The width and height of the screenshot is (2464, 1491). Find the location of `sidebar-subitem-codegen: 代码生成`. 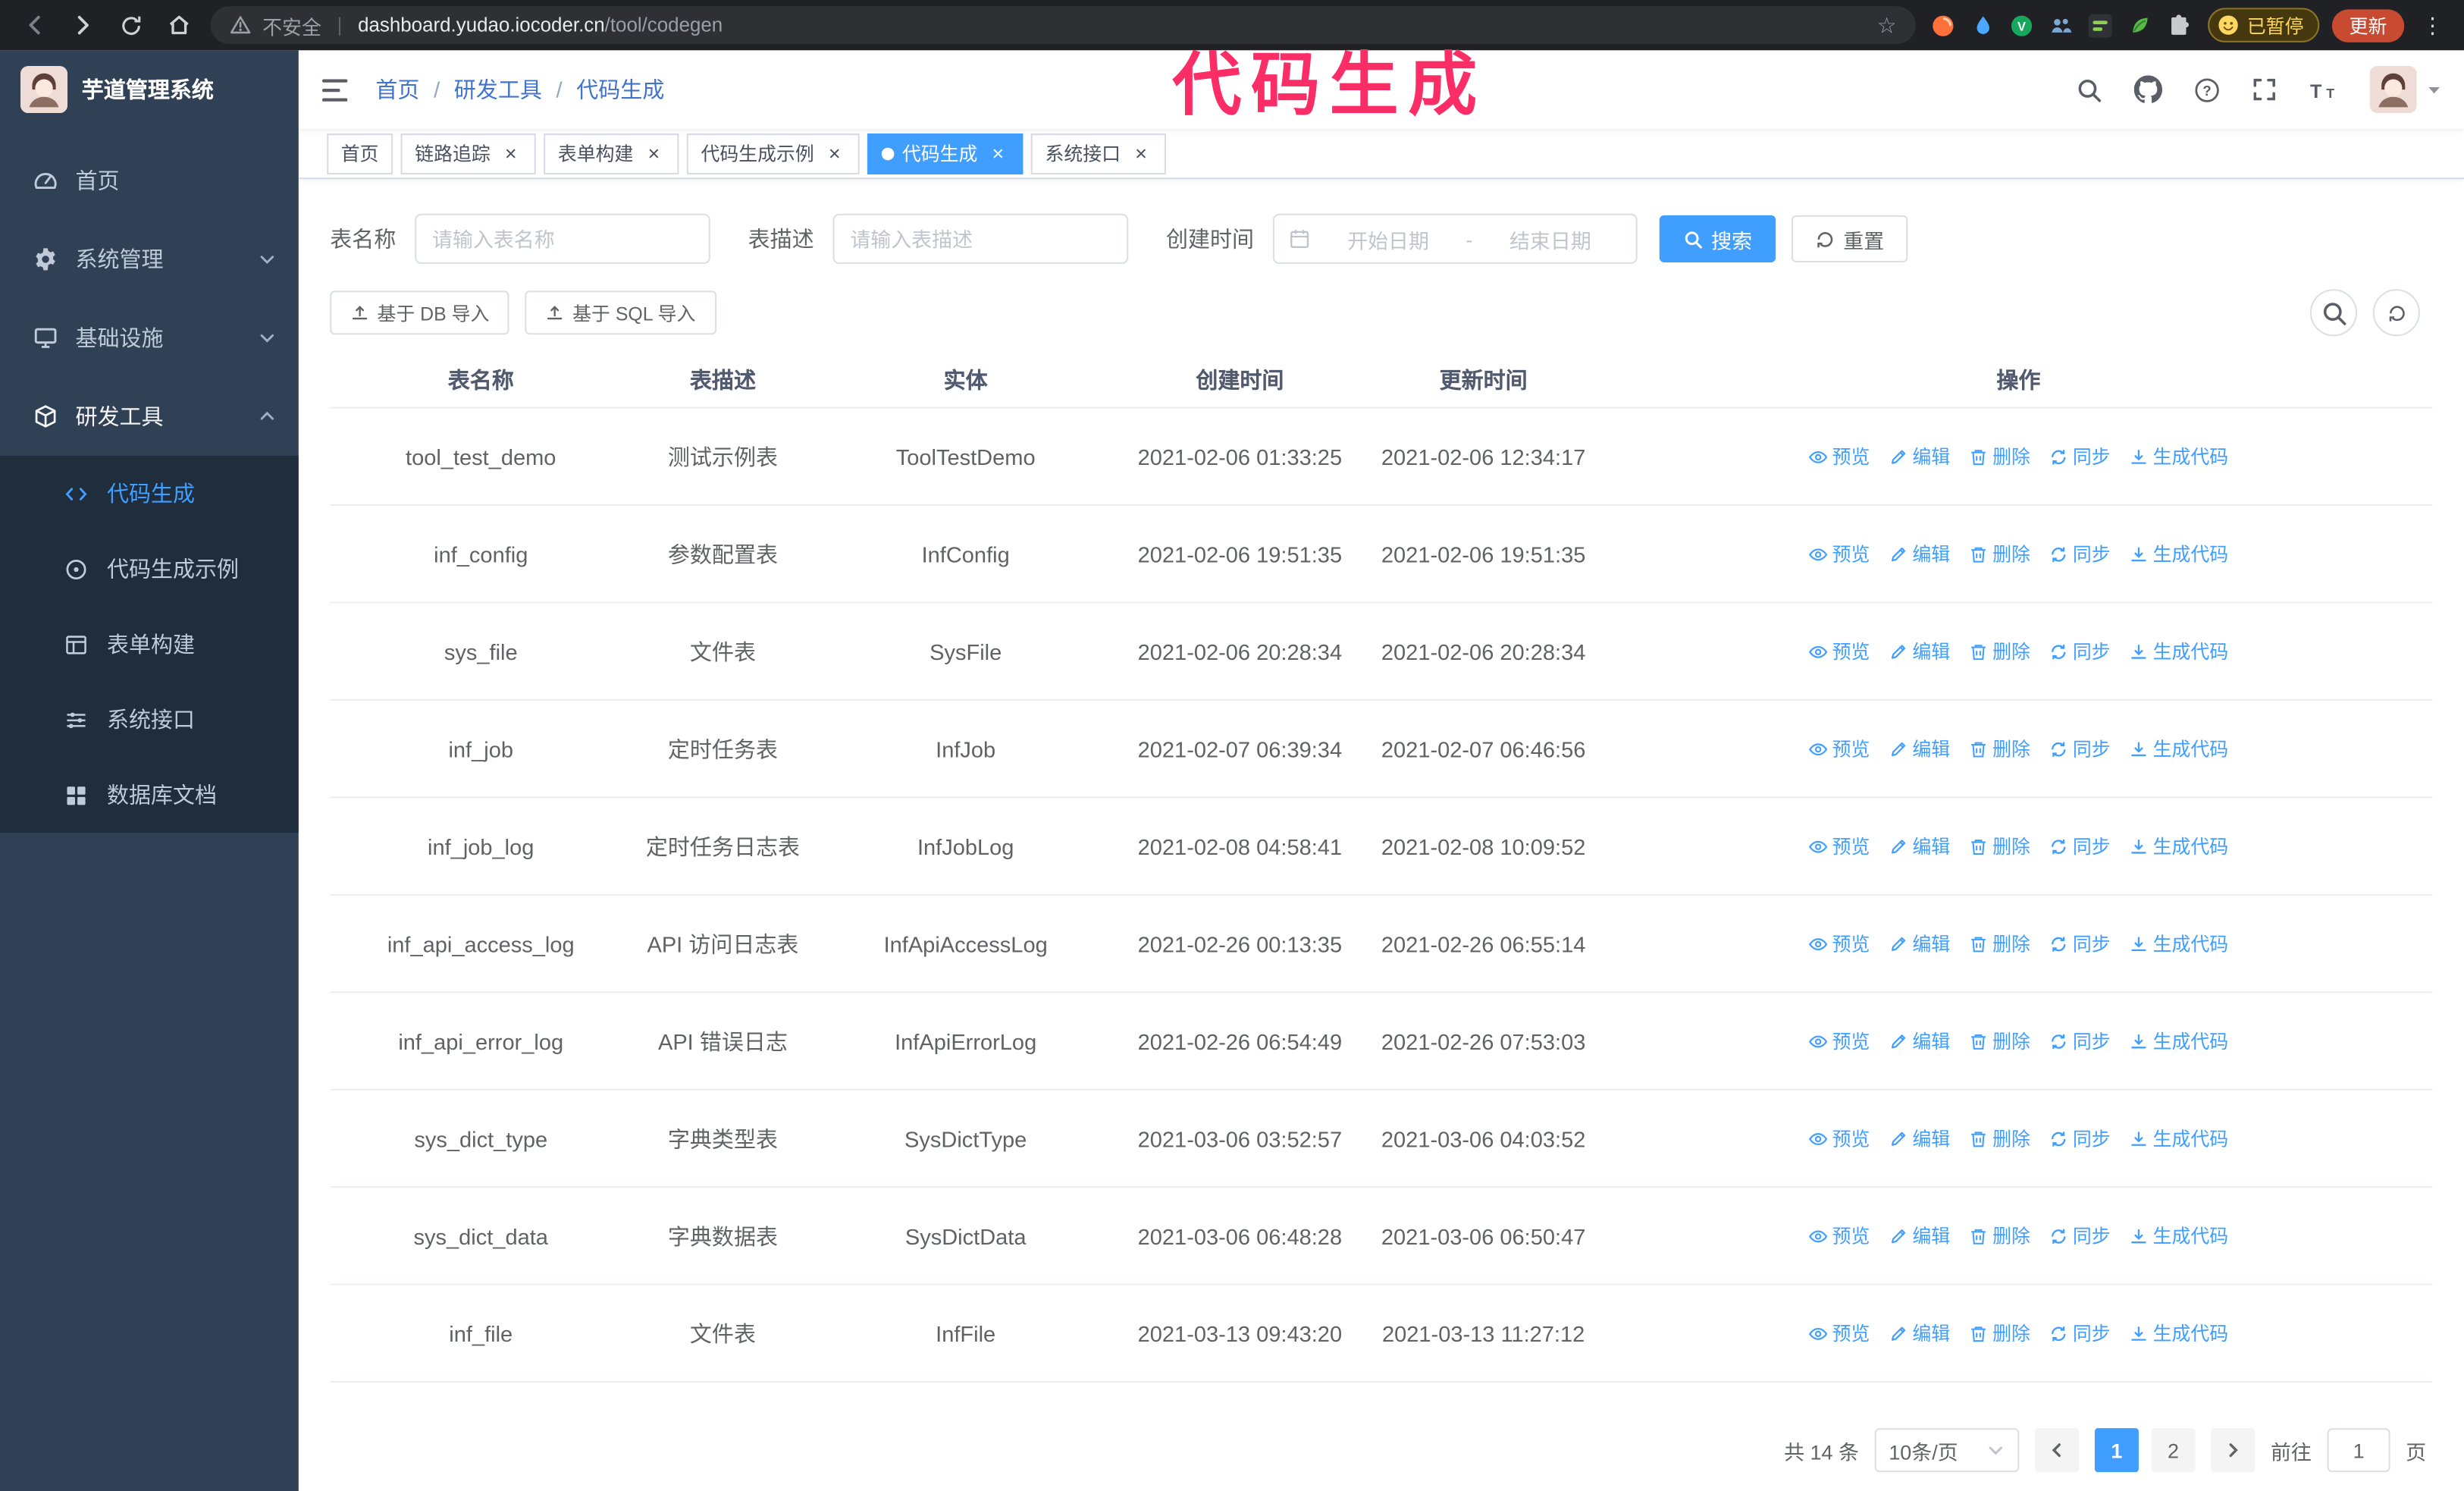

sidebar-subitem-codegen: 代码生成 is located at coordinates (150, 493).